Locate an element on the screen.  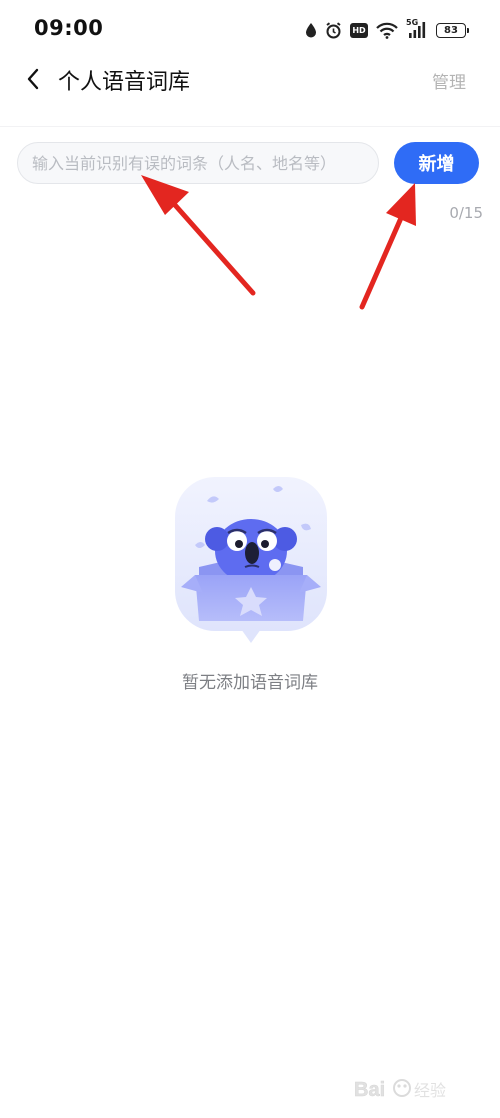
divider is located at coordinates (250, 126).